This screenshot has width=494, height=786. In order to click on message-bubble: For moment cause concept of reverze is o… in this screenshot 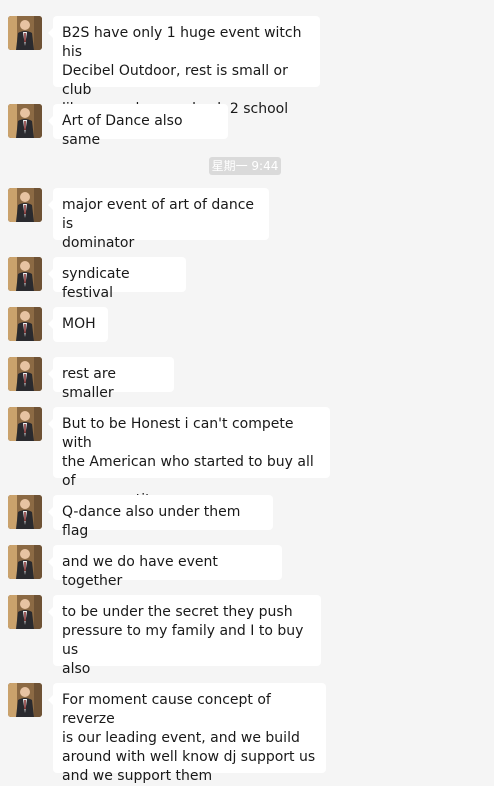, I will do `click(187, 733)`.